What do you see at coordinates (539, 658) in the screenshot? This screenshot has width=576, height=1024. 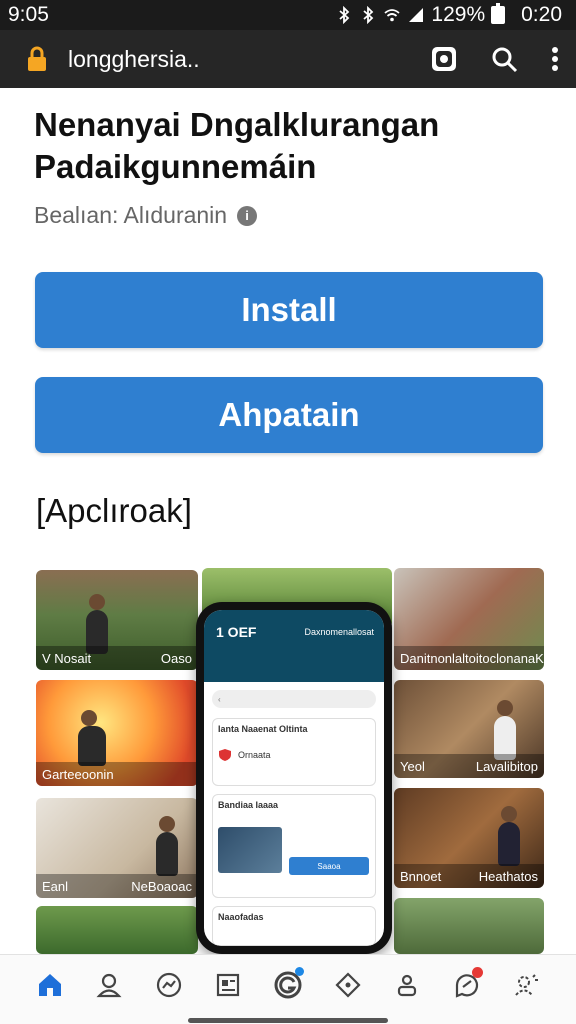 I see `tile-caption-right: K` at bounding box center [539, 658].